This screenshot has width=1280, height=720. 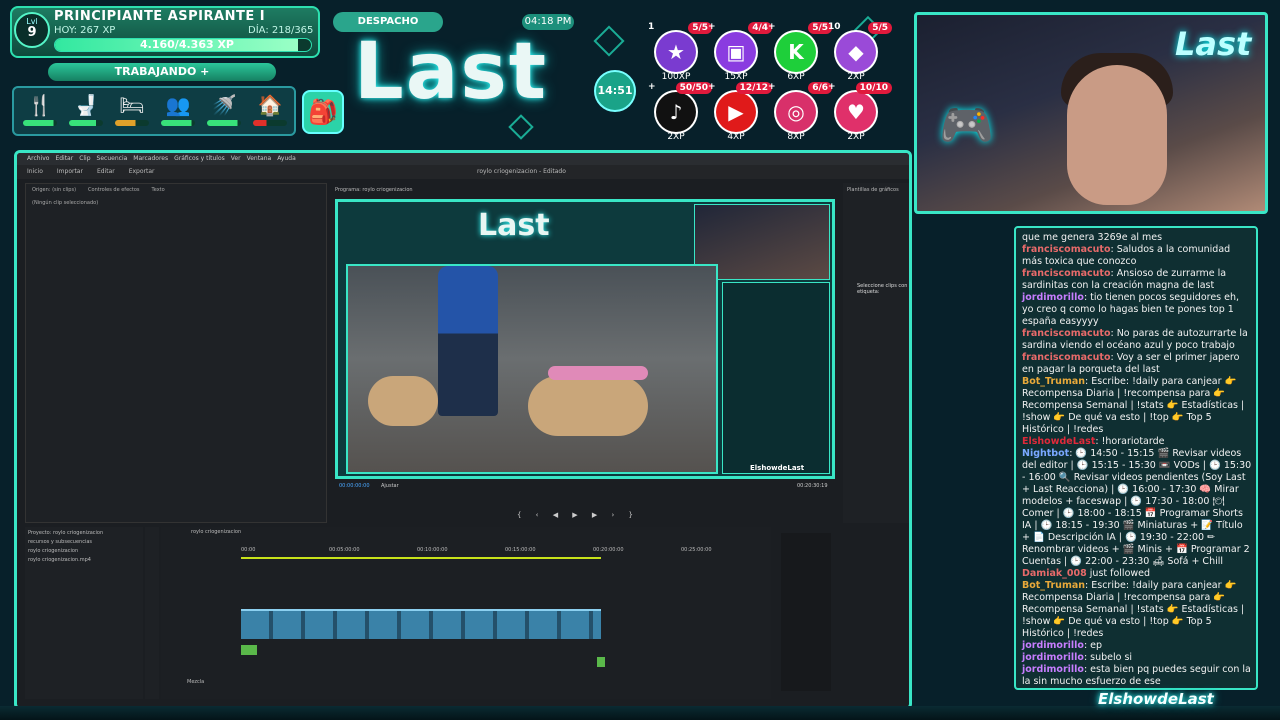 What do you see at coordinates (112, 158) in the screenshot?
I see `menu-item: Secuencia` at bounding box center [112, 158].